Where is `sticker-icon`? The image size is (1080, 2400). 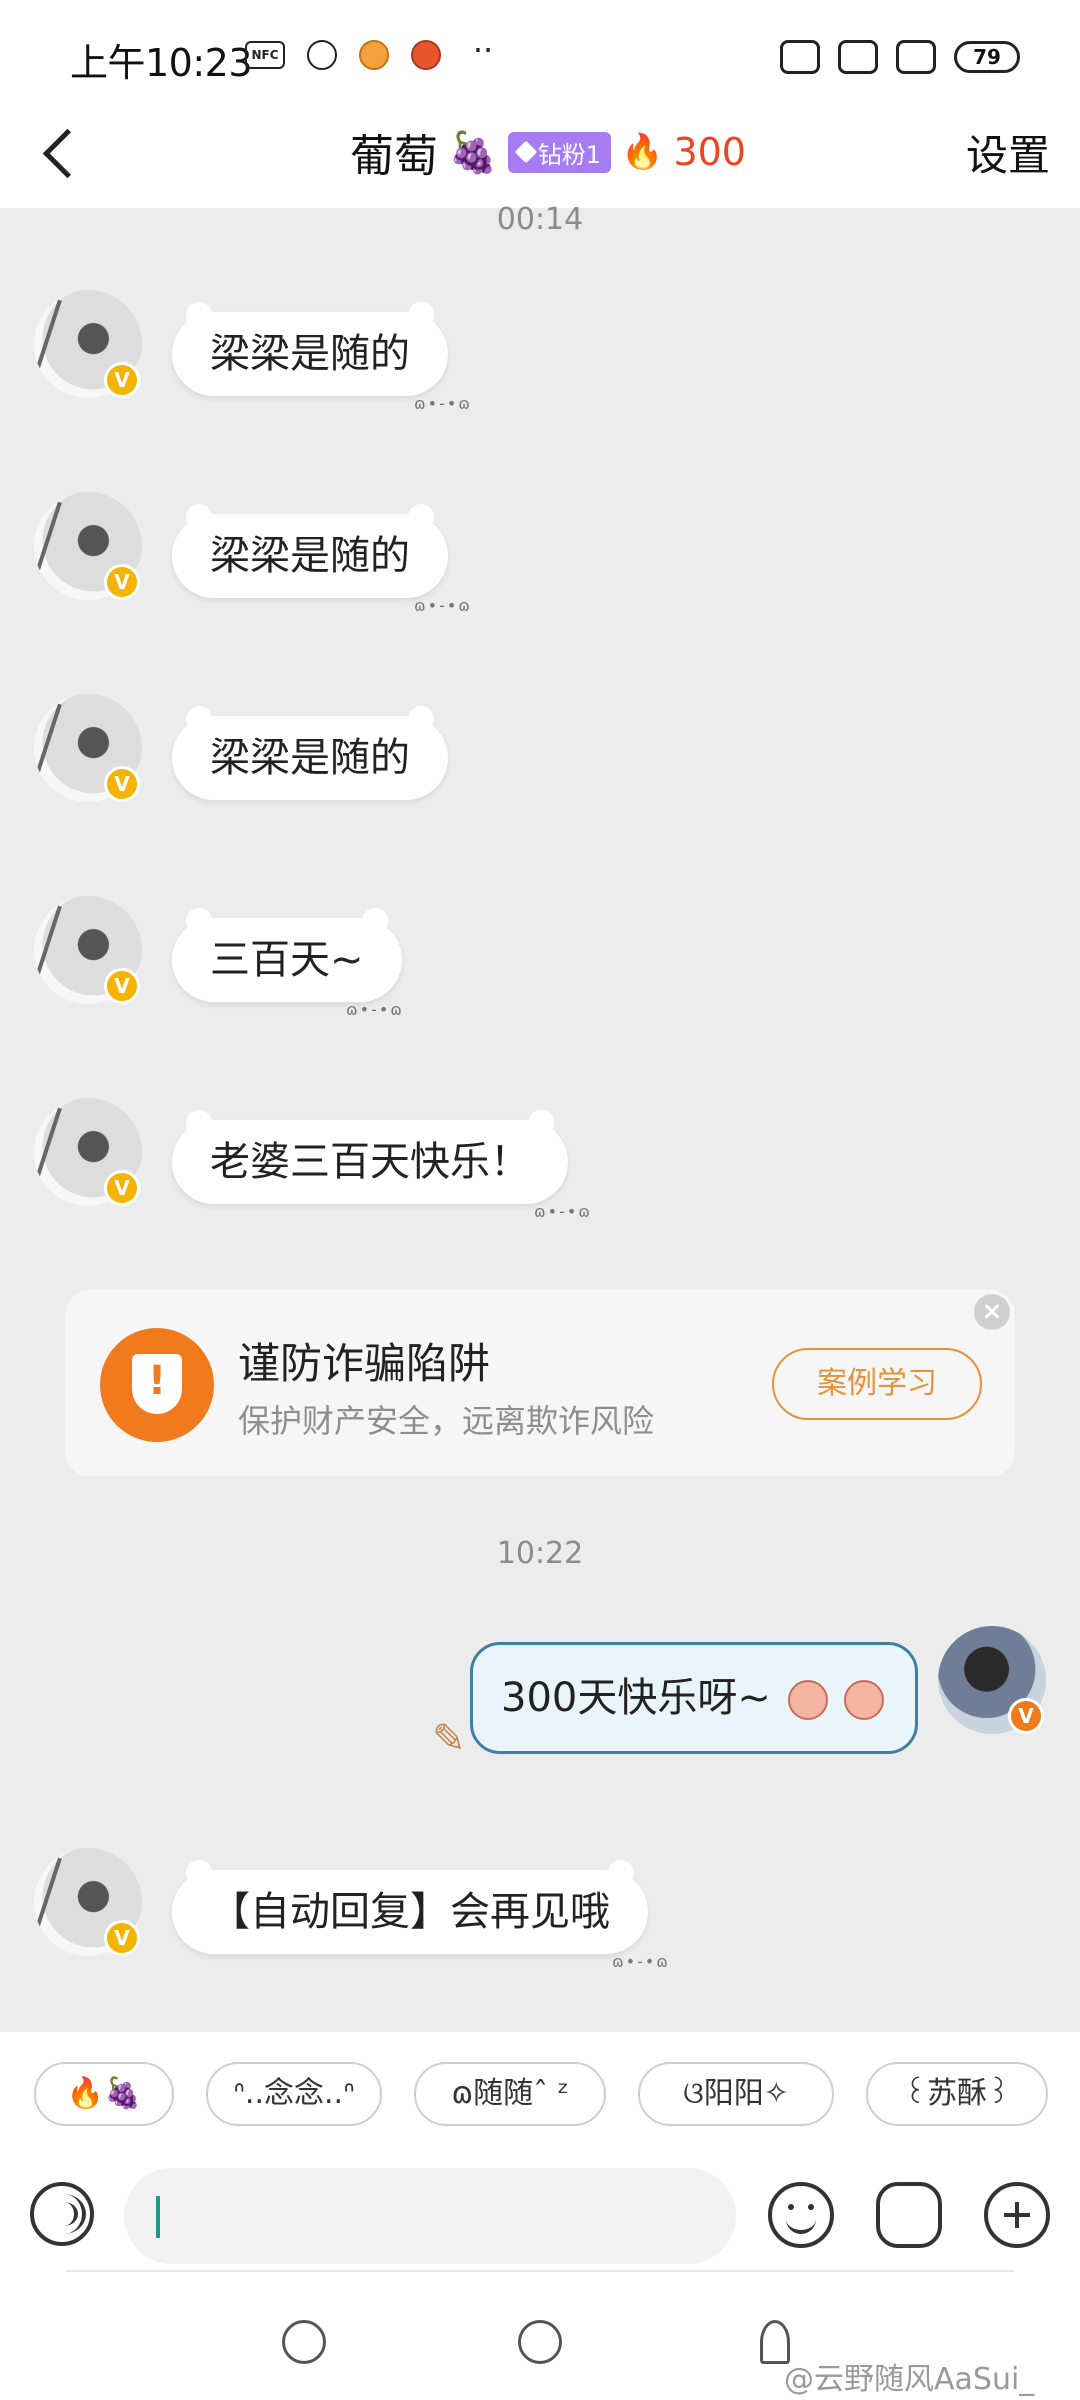
sticker-icon is located at coordinates (909, 2215).